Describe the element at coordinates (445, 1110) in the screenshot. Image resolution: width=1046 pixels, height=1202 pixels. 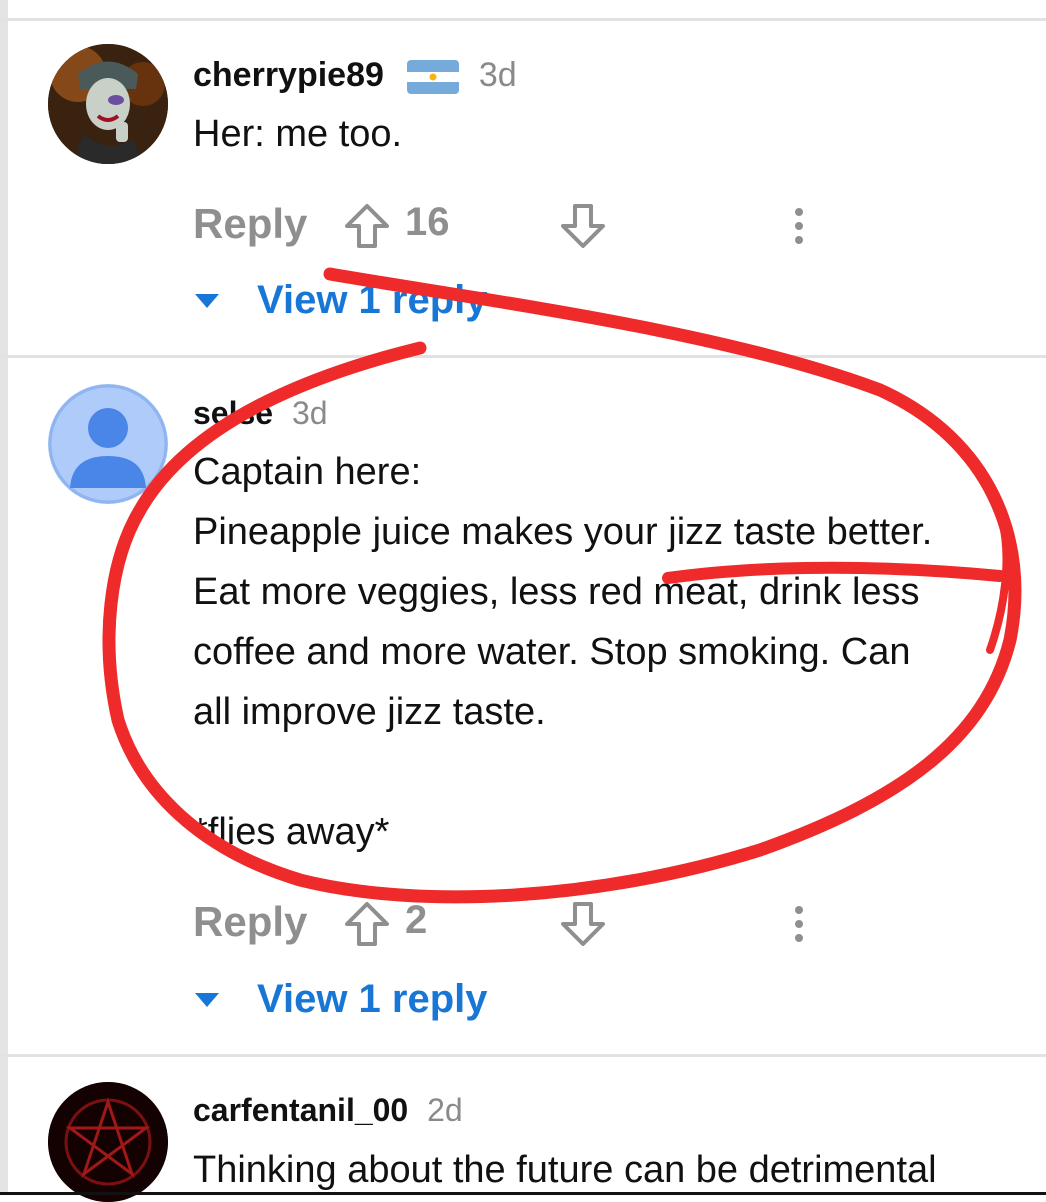
I see `timestamp: 2d` at that location.